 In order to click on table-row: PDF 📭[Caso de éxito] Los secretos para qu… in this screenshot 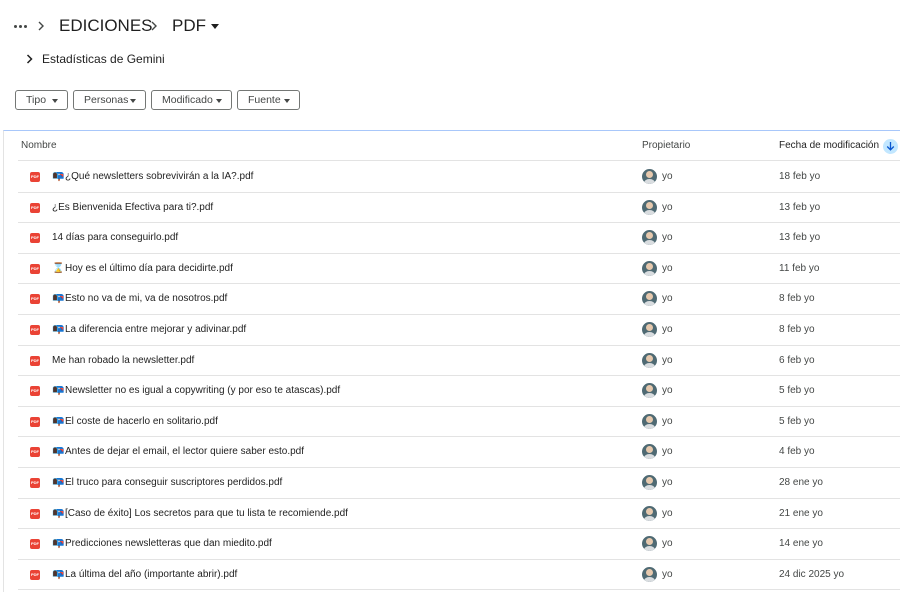, I will do `click(459, 514)`.